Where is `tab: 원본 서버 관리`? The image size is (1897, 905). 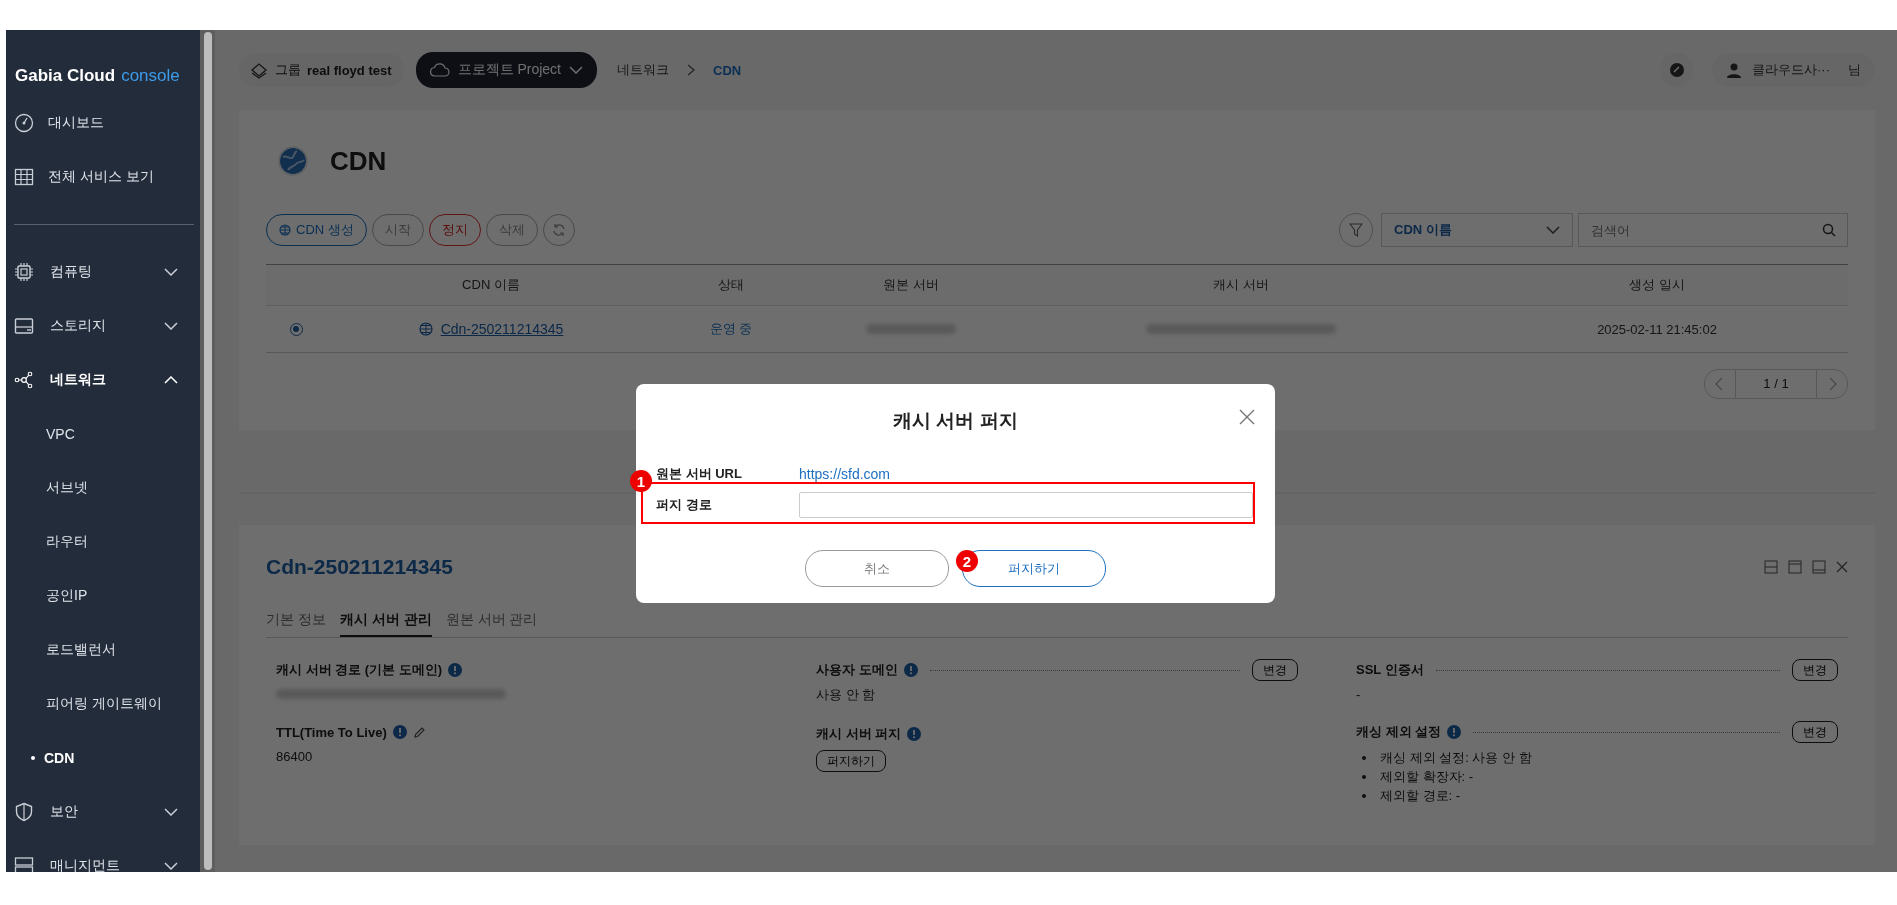 tab: 원본 서버 관리 is located at coordinates (491, 620).